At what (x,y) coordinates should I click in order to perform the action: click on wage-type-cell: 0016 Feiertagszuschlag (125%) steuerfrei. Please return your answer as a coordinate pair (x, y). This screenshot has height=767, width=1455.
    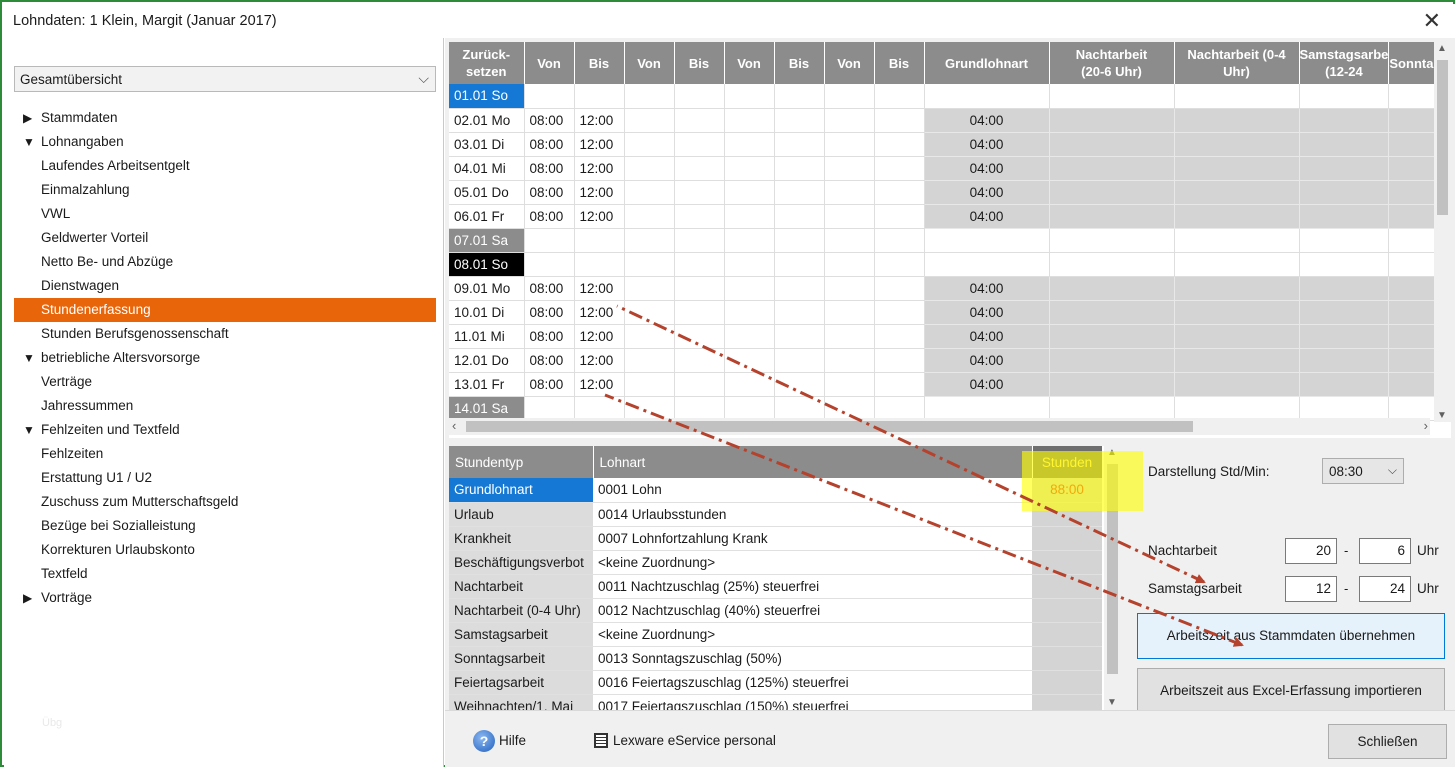
    Looking at the image, I should click on (812, 682).